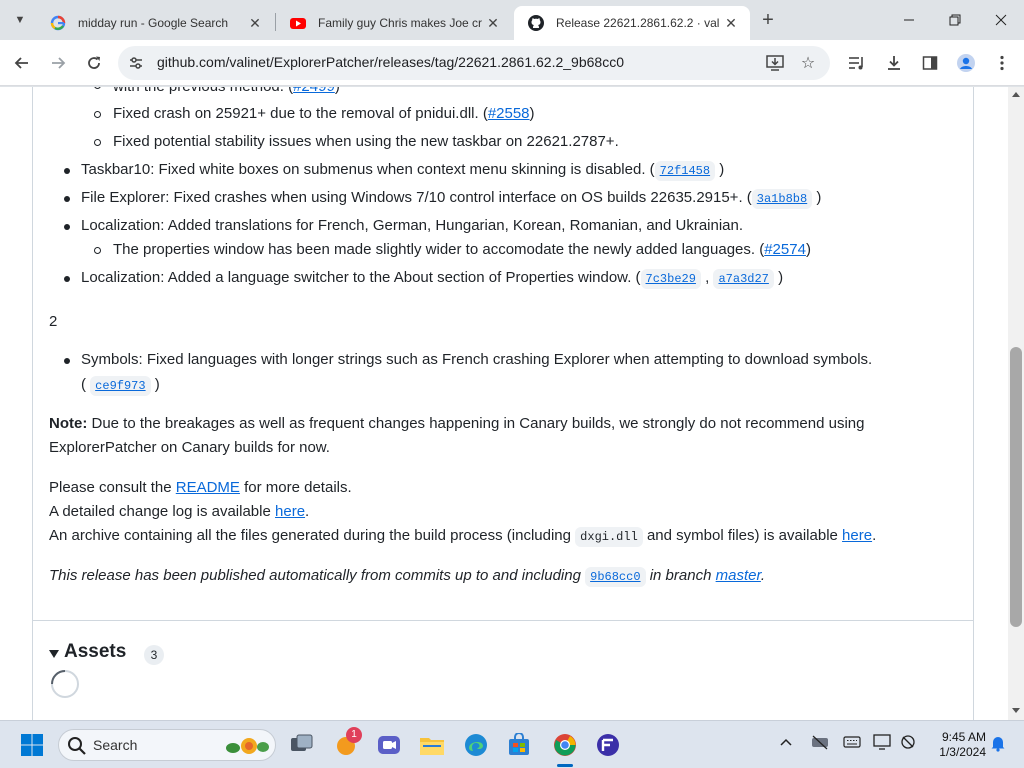  What do you see at coordinates (1001, 20) in the screenshot?
I see `close-window-button` at bounding box center [1001, 20].